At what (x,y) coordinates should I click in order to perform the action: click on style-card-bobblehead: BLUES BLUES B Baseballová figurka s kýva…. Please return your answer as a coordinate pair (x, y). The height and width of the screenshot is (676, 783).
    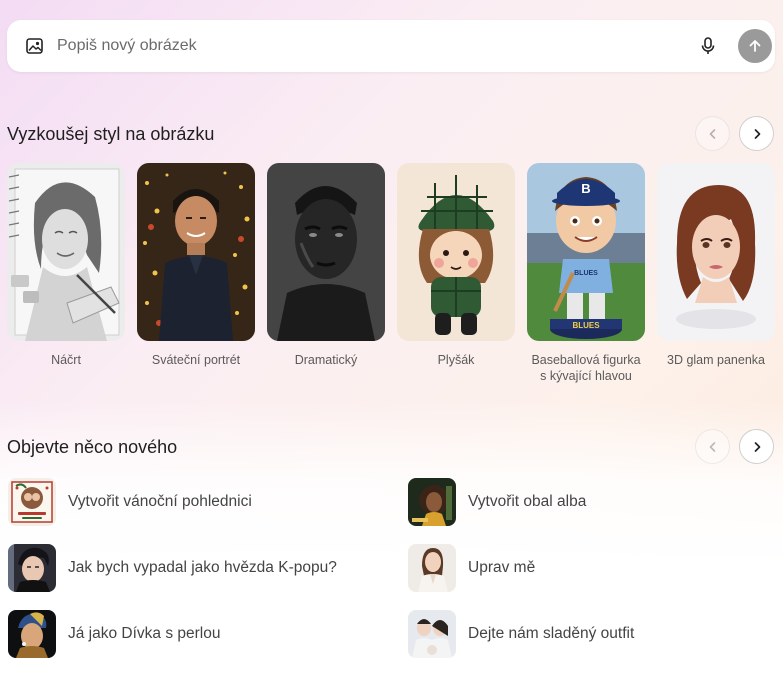
    Looking at the image, I should click on (586, 273).